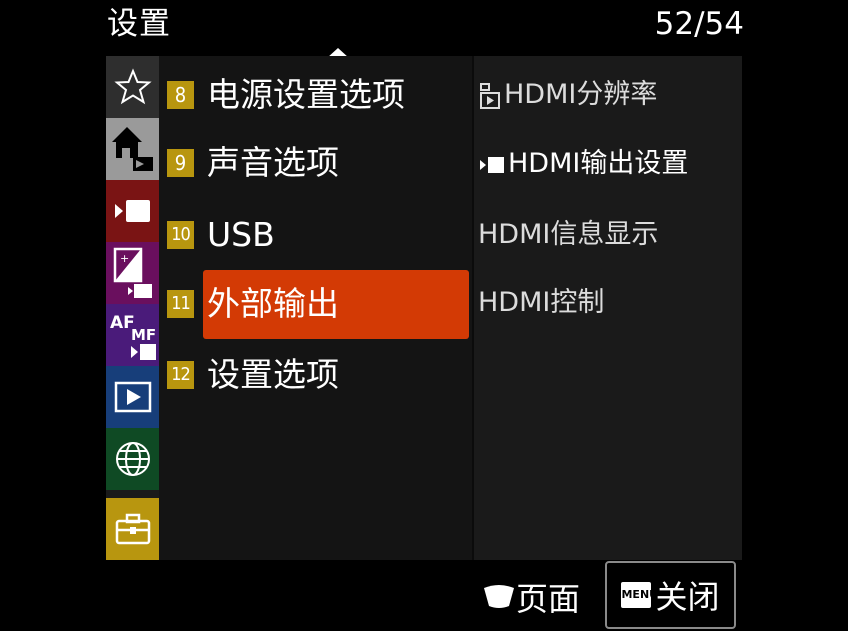  I want to click on tab-setup, so click(132, 529).